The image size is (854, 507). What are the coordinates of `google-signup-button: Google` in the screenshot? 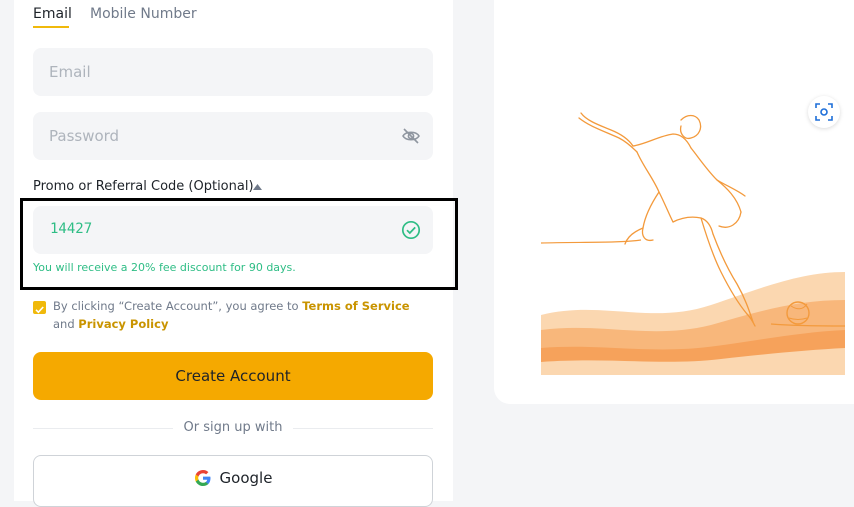 It's located at (233, 481).